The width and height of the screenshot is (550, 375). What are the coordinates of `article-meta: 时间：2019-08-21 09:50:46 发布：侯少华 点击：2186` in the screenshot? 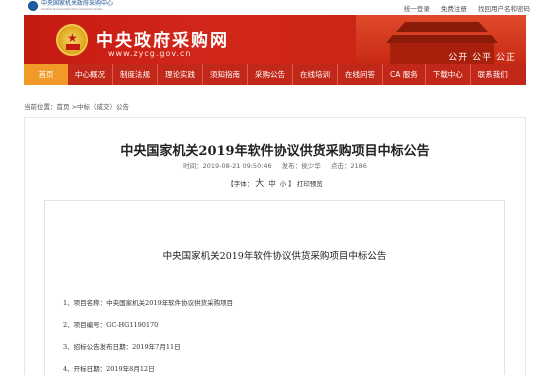 It's located at (275, 165).